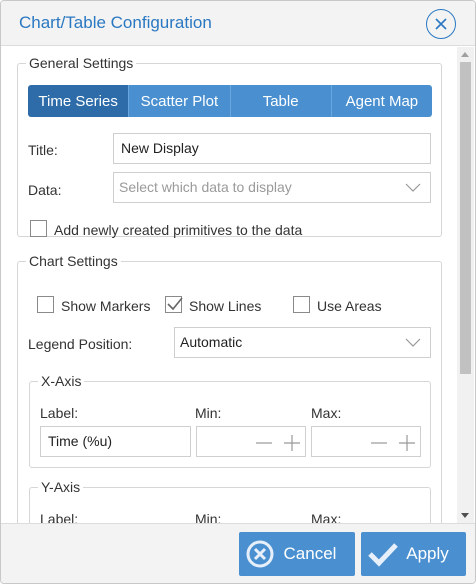  I want to click on tab-agent-map: Agent Map, so click(381, 101).